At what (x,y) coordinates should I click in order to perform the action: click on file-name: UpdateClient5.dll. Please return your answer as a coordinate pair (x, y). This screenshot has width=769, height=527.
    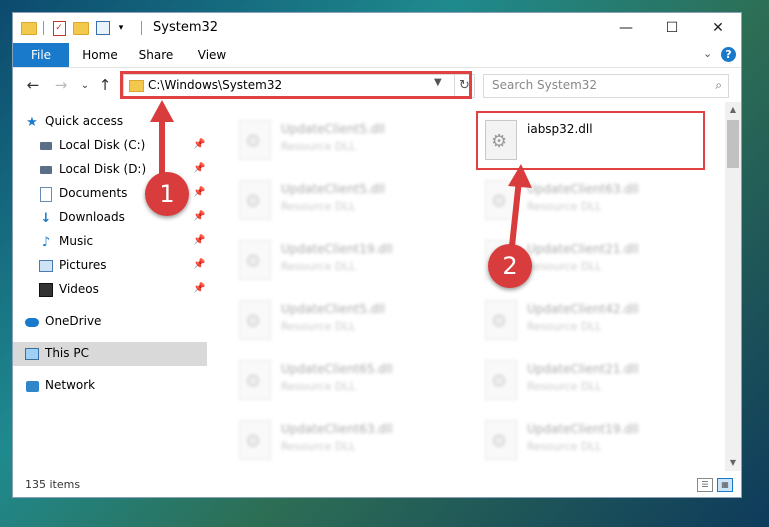
    Looking at the image, I should click on (333, 189).